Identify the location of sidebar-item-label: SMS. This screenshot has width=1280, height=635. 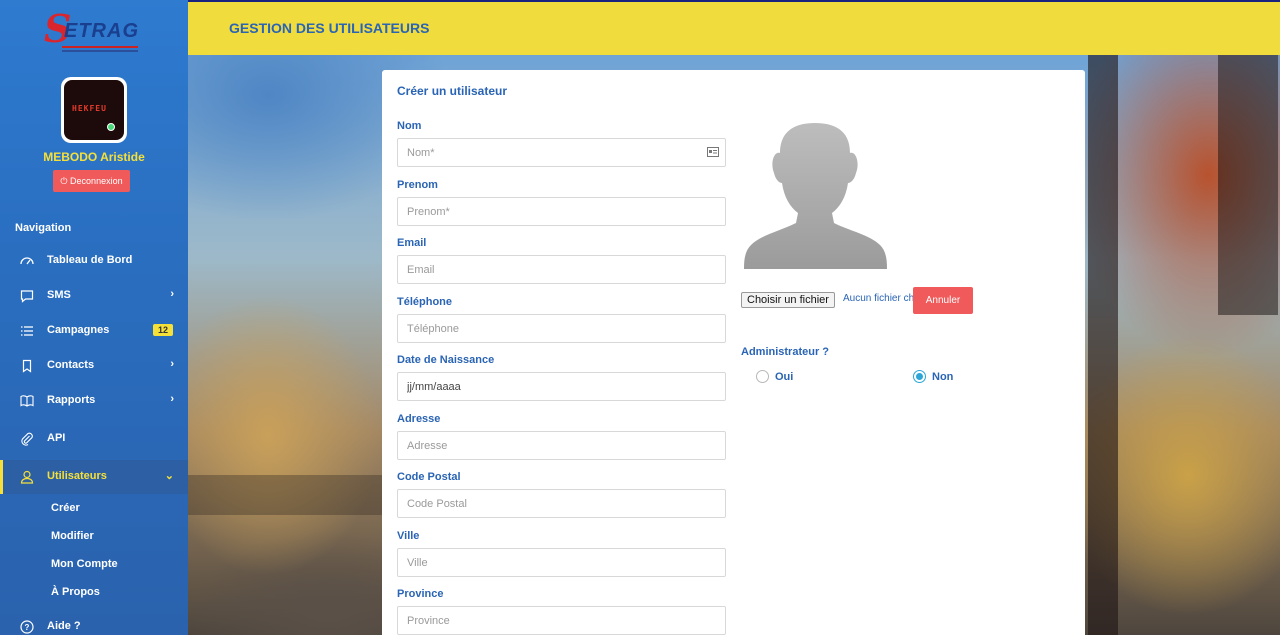
(59, 295).